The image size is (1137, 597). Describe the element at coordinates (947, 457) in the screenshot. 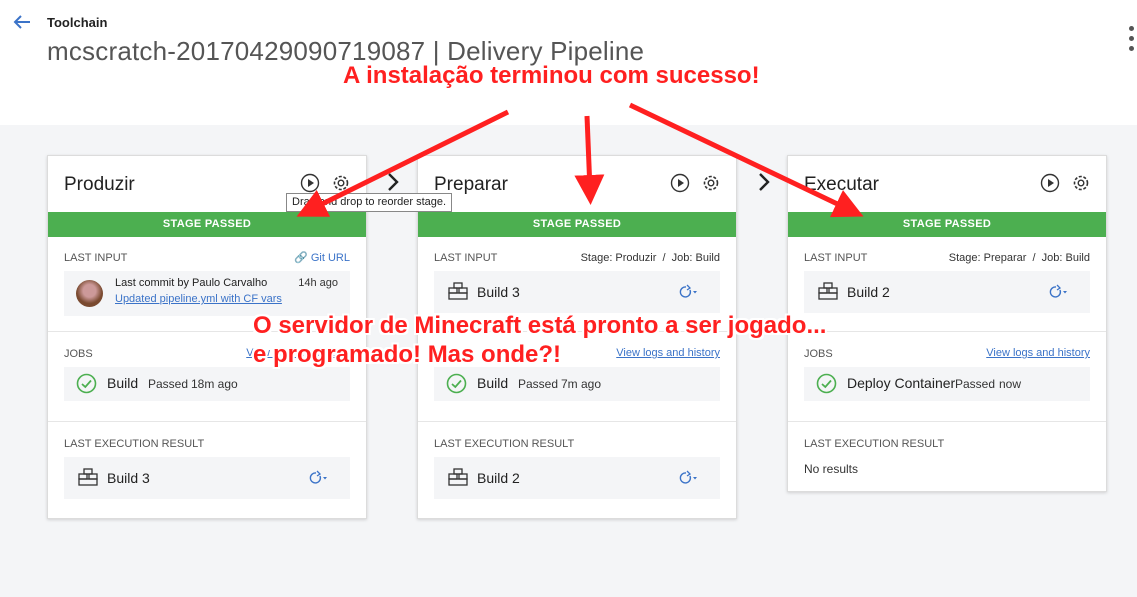

I see `last-result-section: LAST EXECUTION RESULT No results` at that location.